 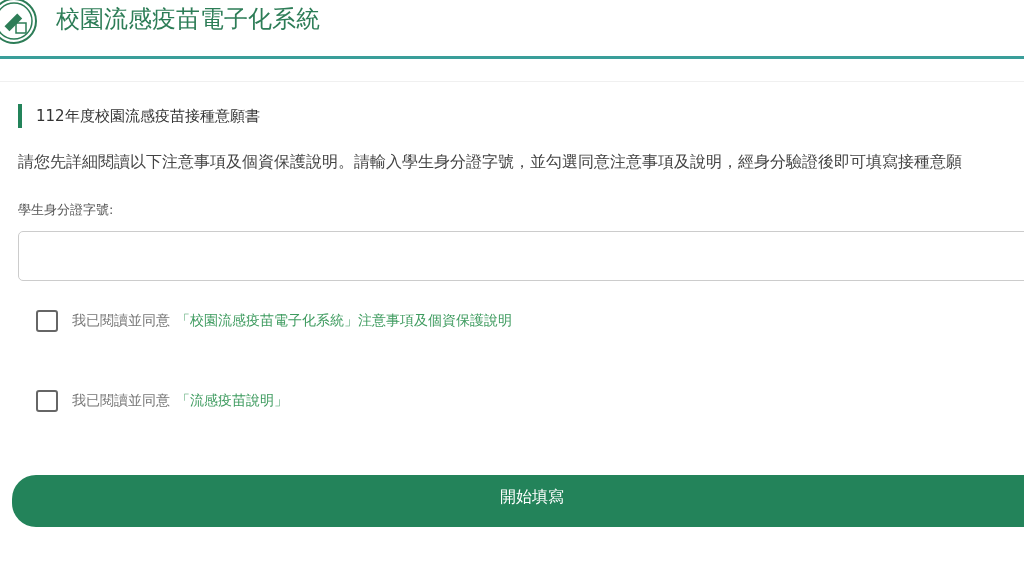 What do you see at coordinates (490, 162) in the screenshot?
I see `instructions-text: 請您先詳細閱讀以下注意事項及個資保護說明。請輸入學生身分證字號，並勾選同意注意事項及說明，經身分驗證後即可填寫接種意願` at bounding box center [490, 162].